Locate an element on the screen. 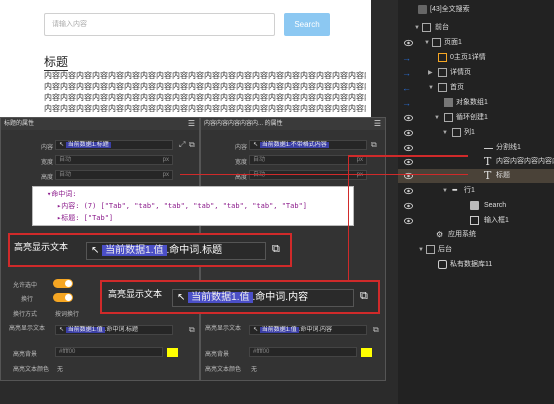 This screenshot has width=554, height=404. content-field: ↖ 当前数据1.不带格式内容 is located at coordinates (308, 145).